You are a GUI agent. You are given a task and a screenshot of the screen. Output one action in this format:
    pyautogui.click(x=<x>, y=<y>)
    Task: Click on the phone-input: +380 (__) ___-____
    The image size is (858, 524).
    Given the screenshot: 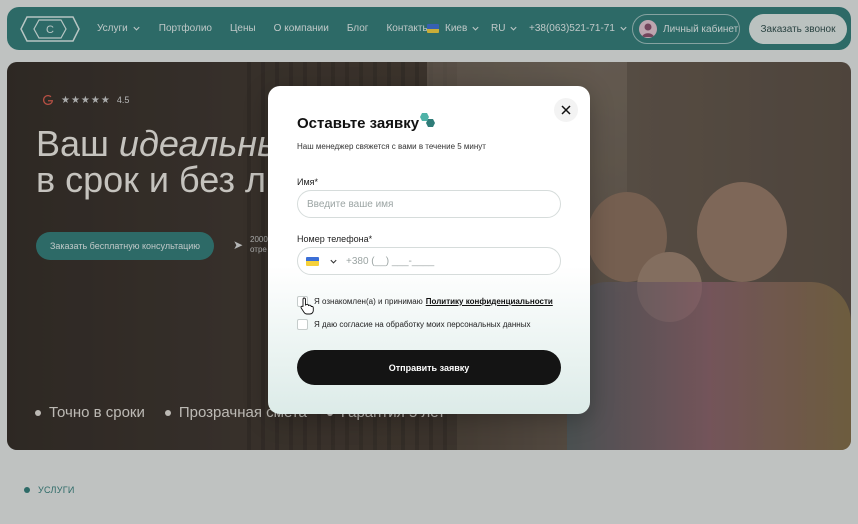 What is the action you would take?
    pyautogui.click(x=429, y=261)
    